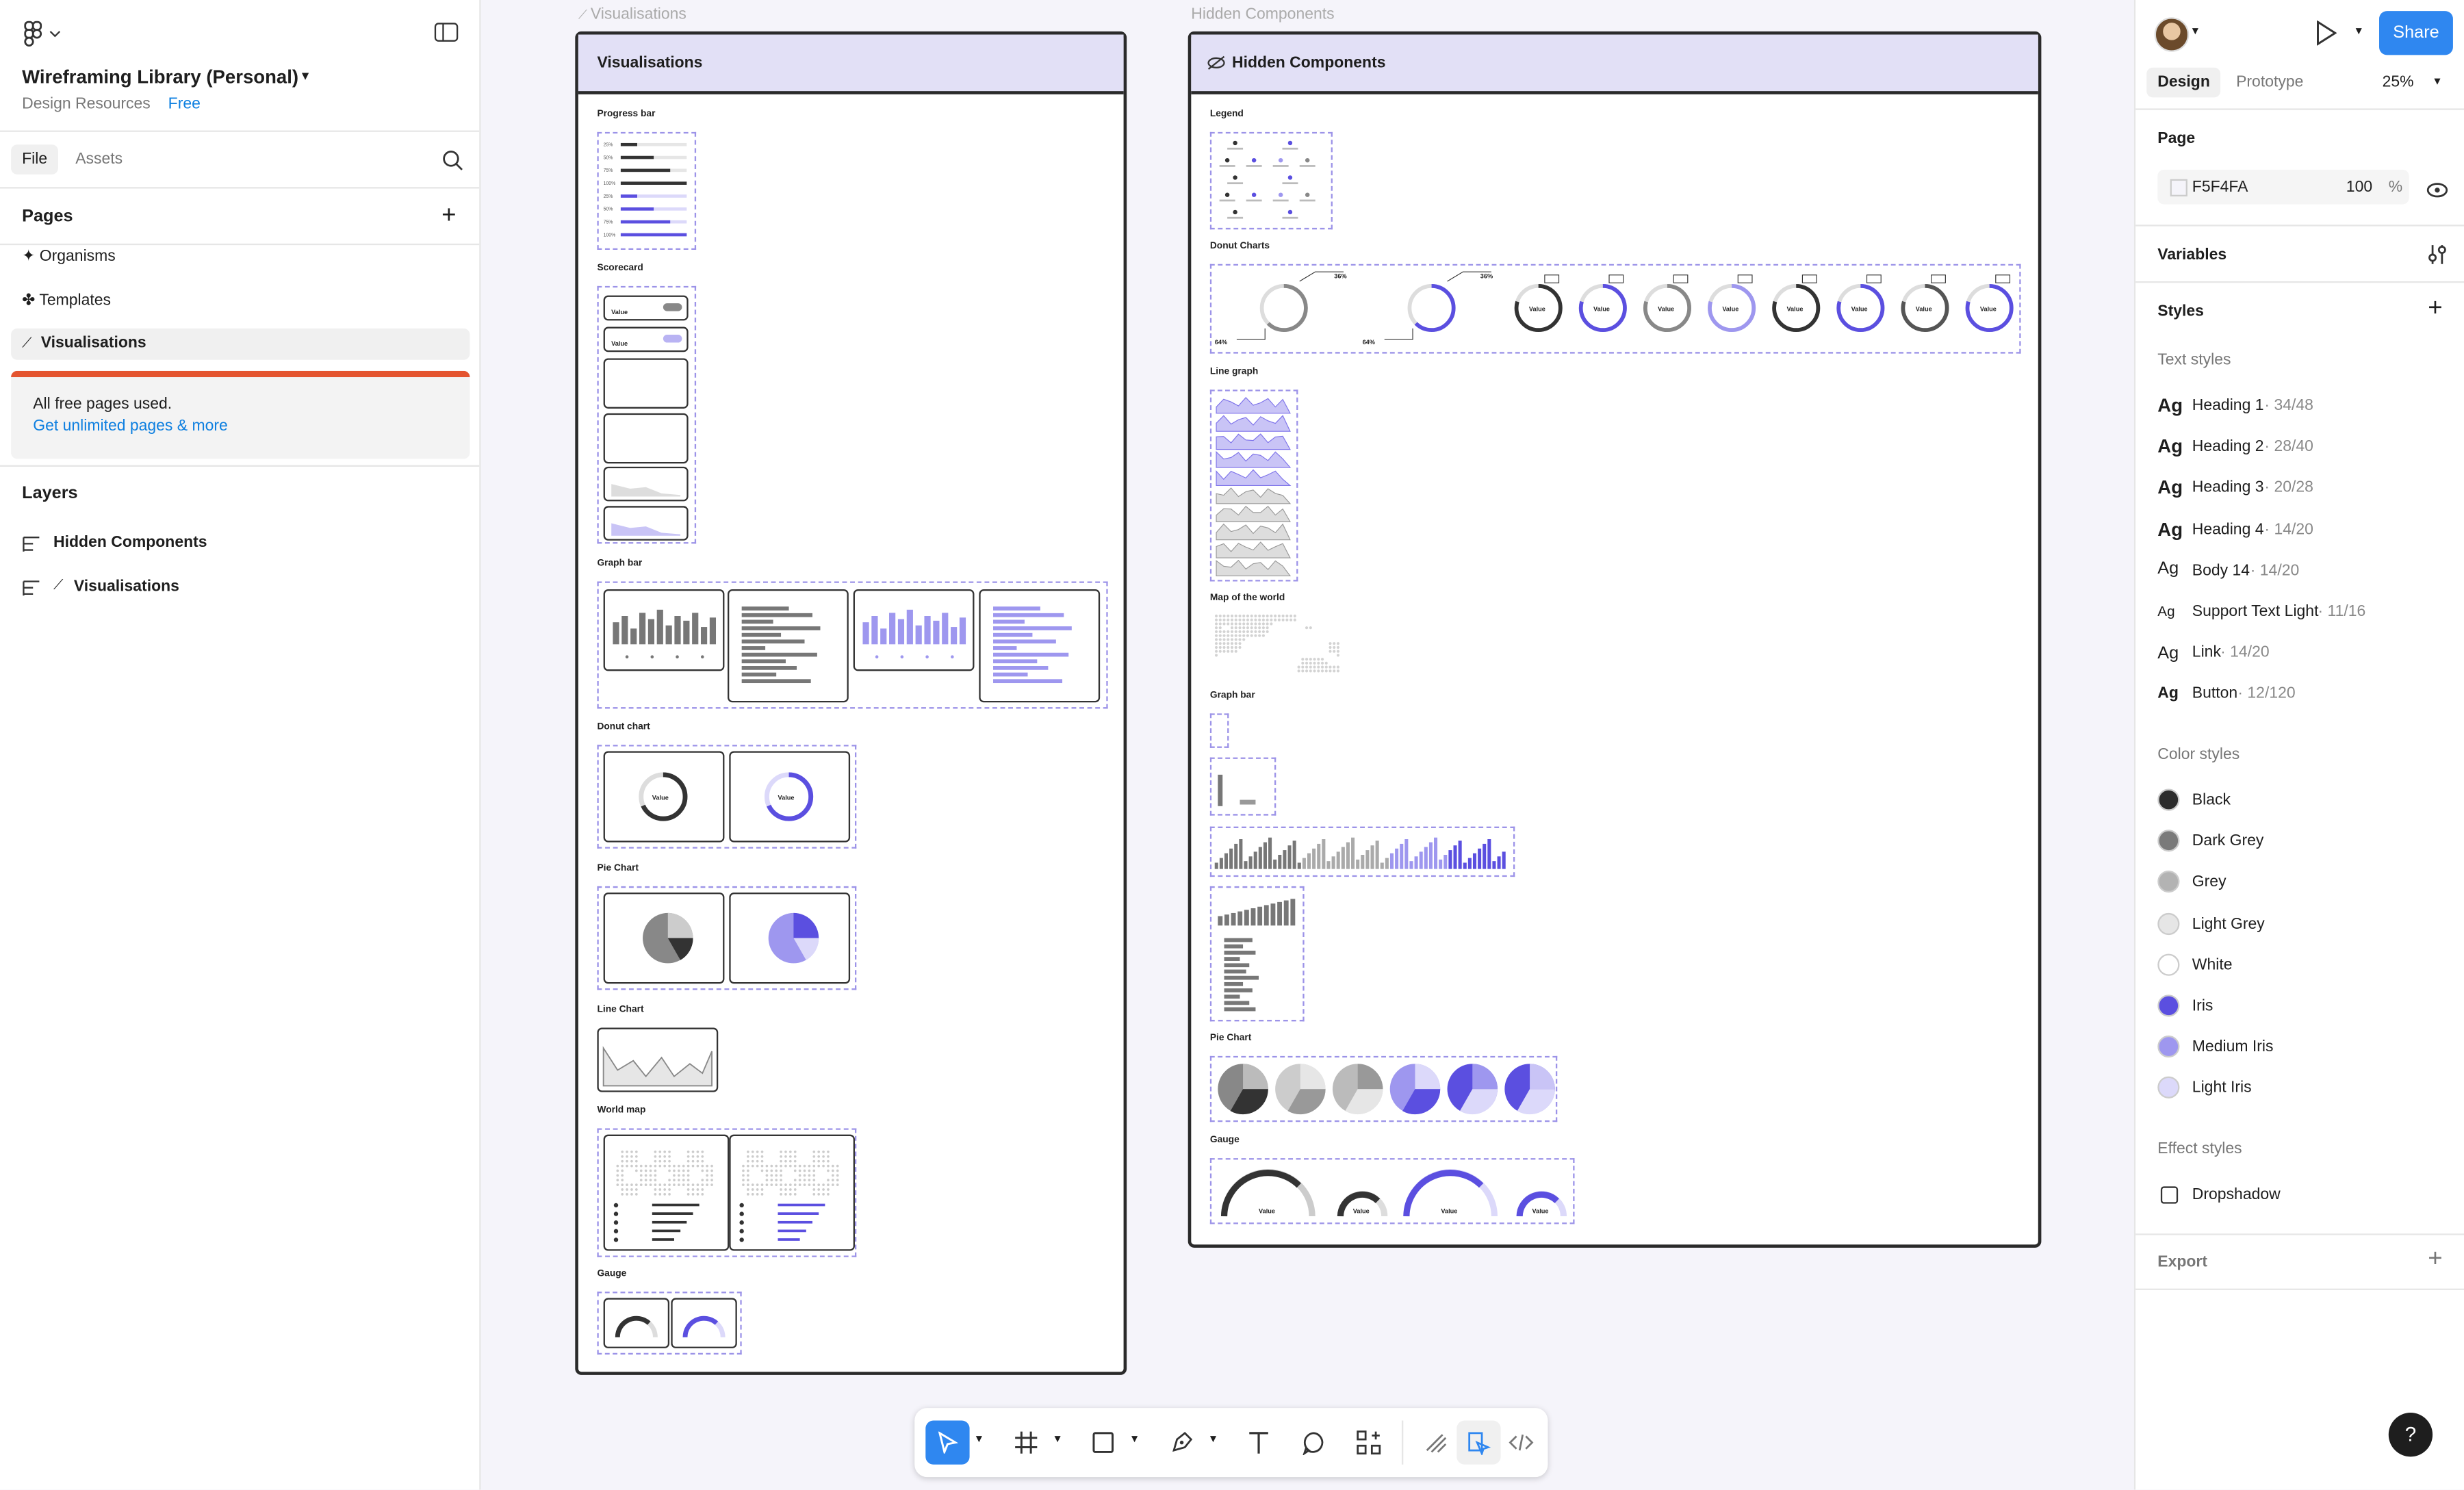  What do you see at coordinates (35, 159) in the screenshot?
I see `tab-file: File` at bounding box center [35, 159].